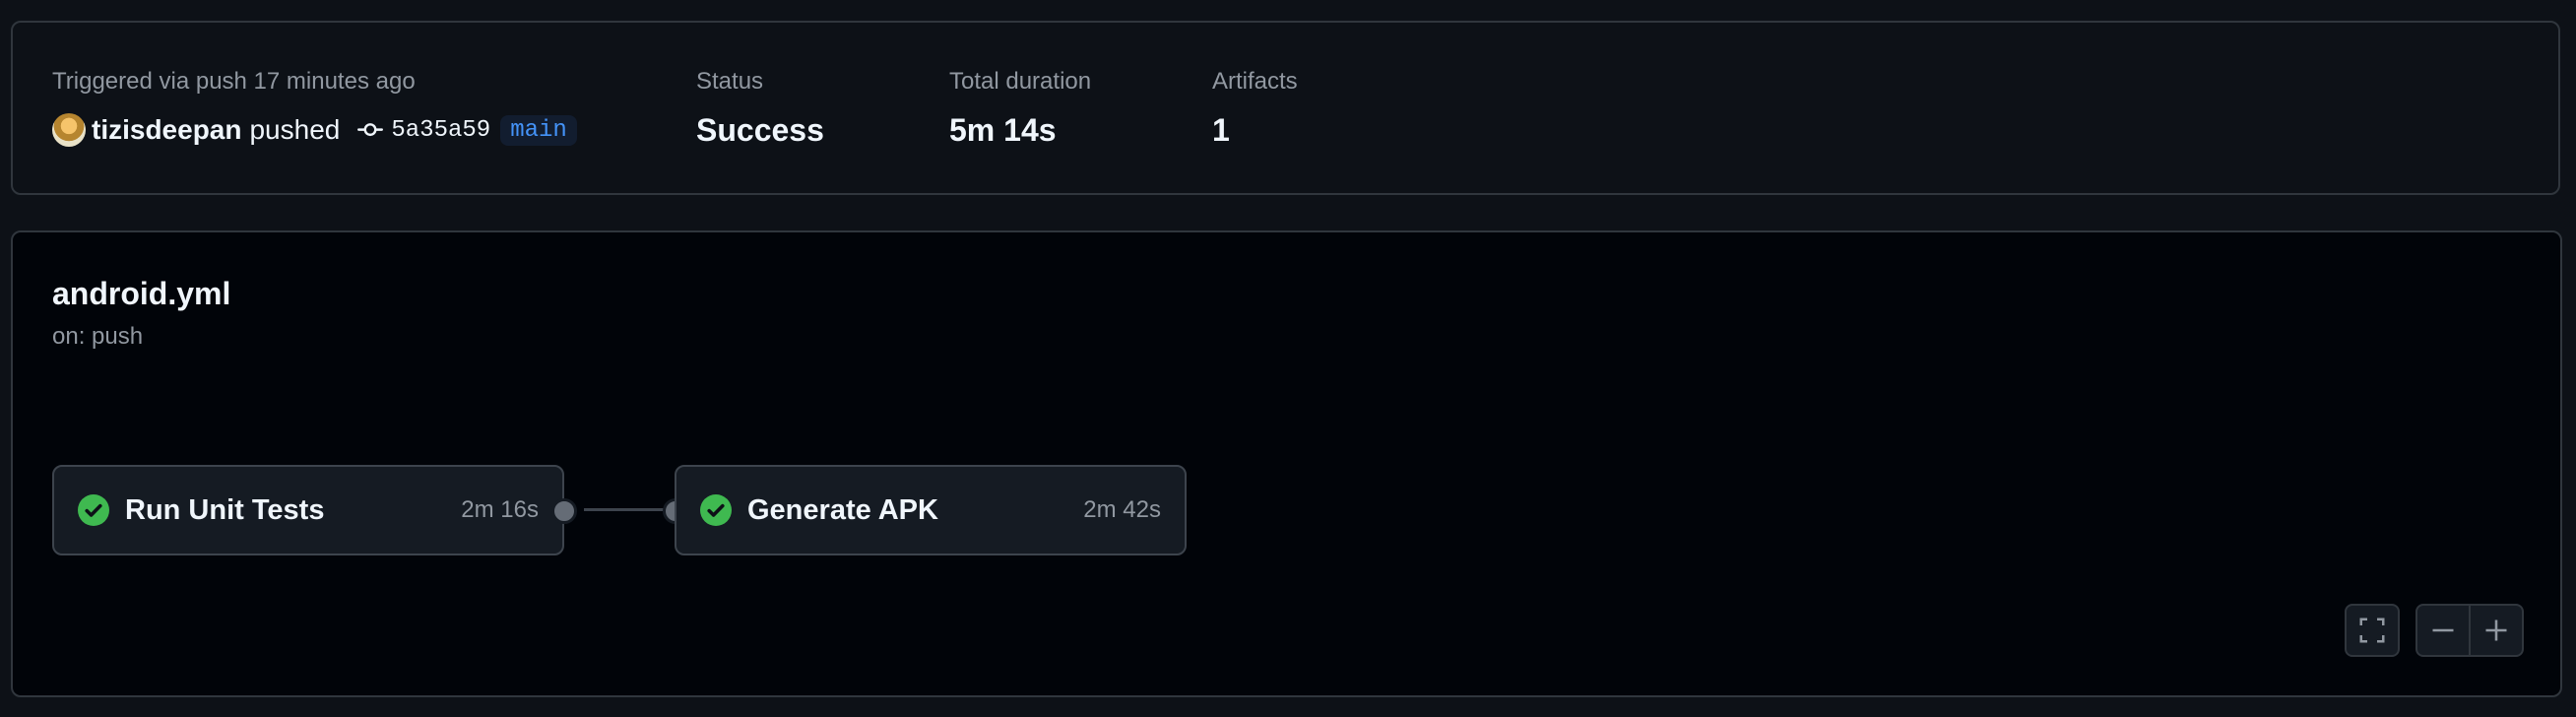 This screenshot has width=2576, height=717. I want to click on zoom-out-icon, so click(2443, 630).